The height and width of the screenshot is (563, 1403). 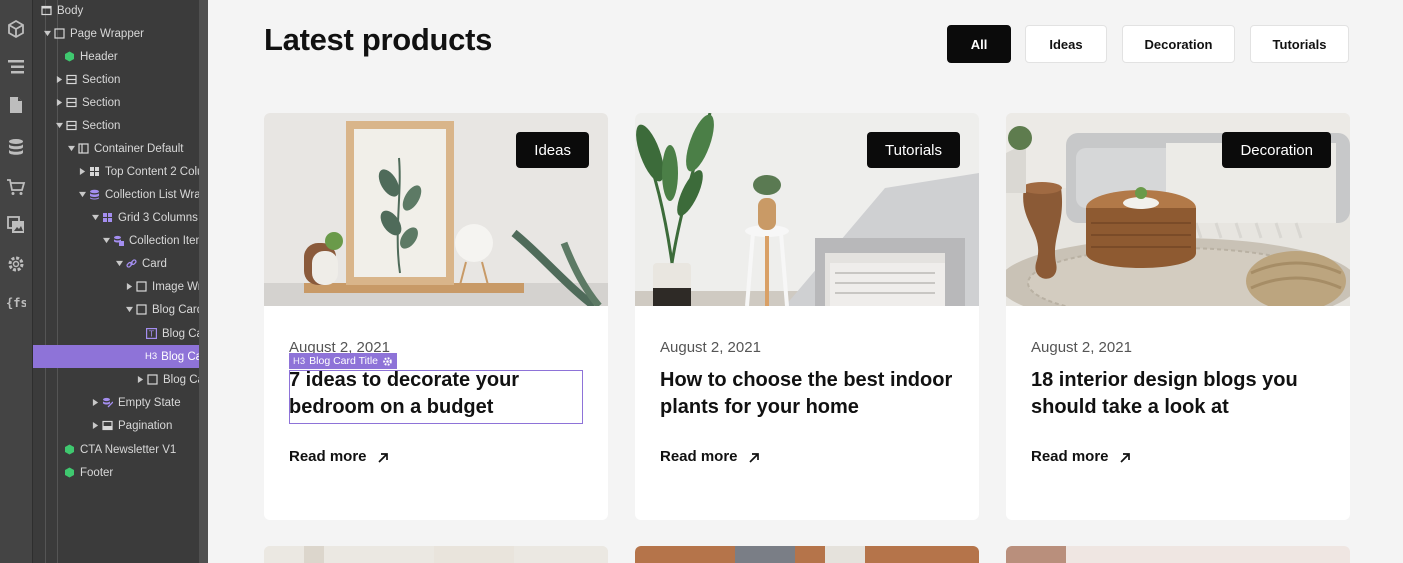 What do you see at coordinates (16, 29) in the screenshot?
I see `add-elements-icon` at bounding box center [16, 29].